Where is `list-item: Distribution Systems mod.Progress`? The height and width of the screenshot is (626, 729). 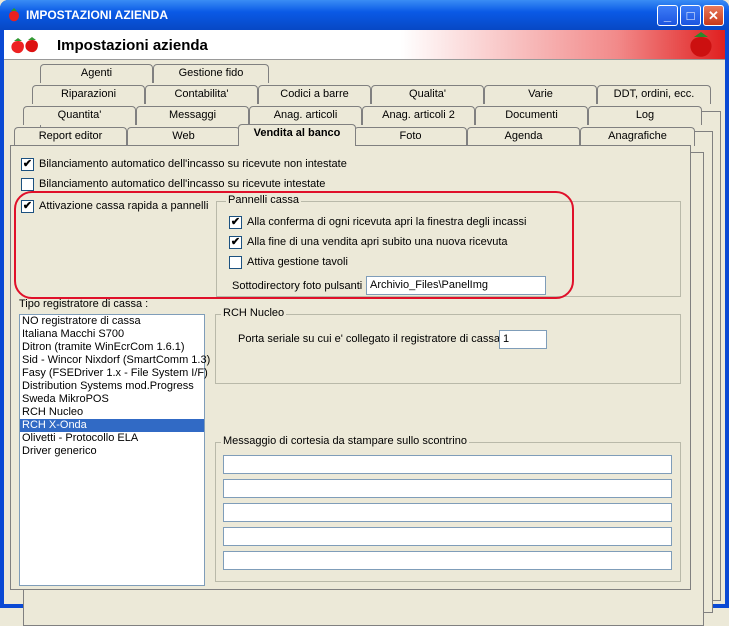 list-item: Distribution Systems mod.Progress is located at coordinates (112, 386).